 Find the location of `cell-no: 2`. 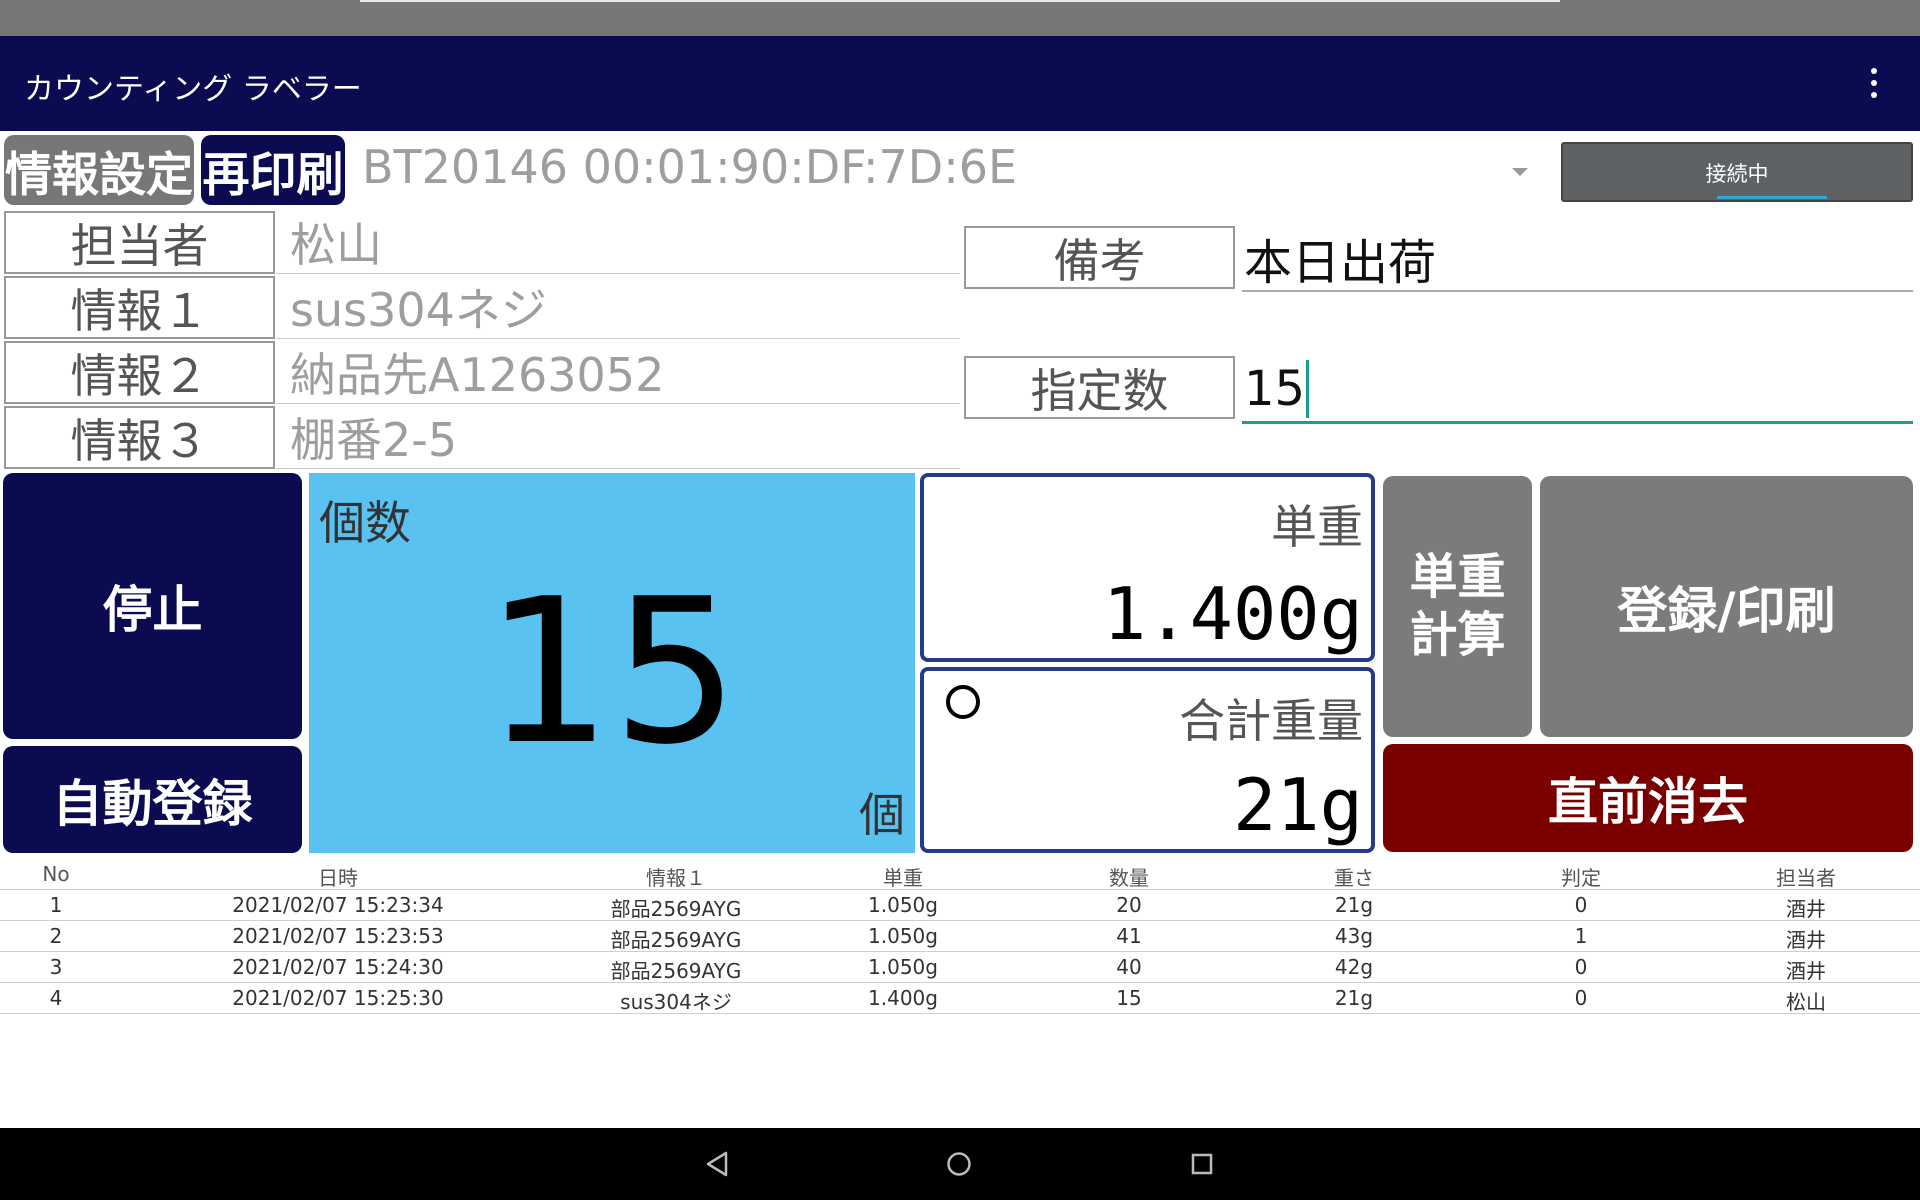

cell-no: 2 is located at coordinates (56, 936).